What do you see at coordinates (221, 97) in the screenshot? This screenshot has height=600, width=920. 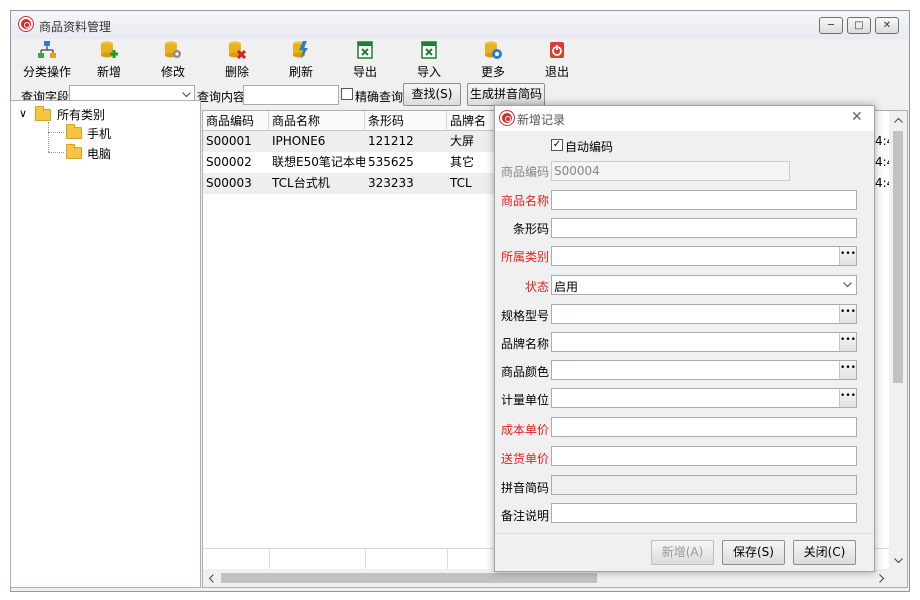 I see `query-content-label: 查询内容` at bounding box center [221, 97].